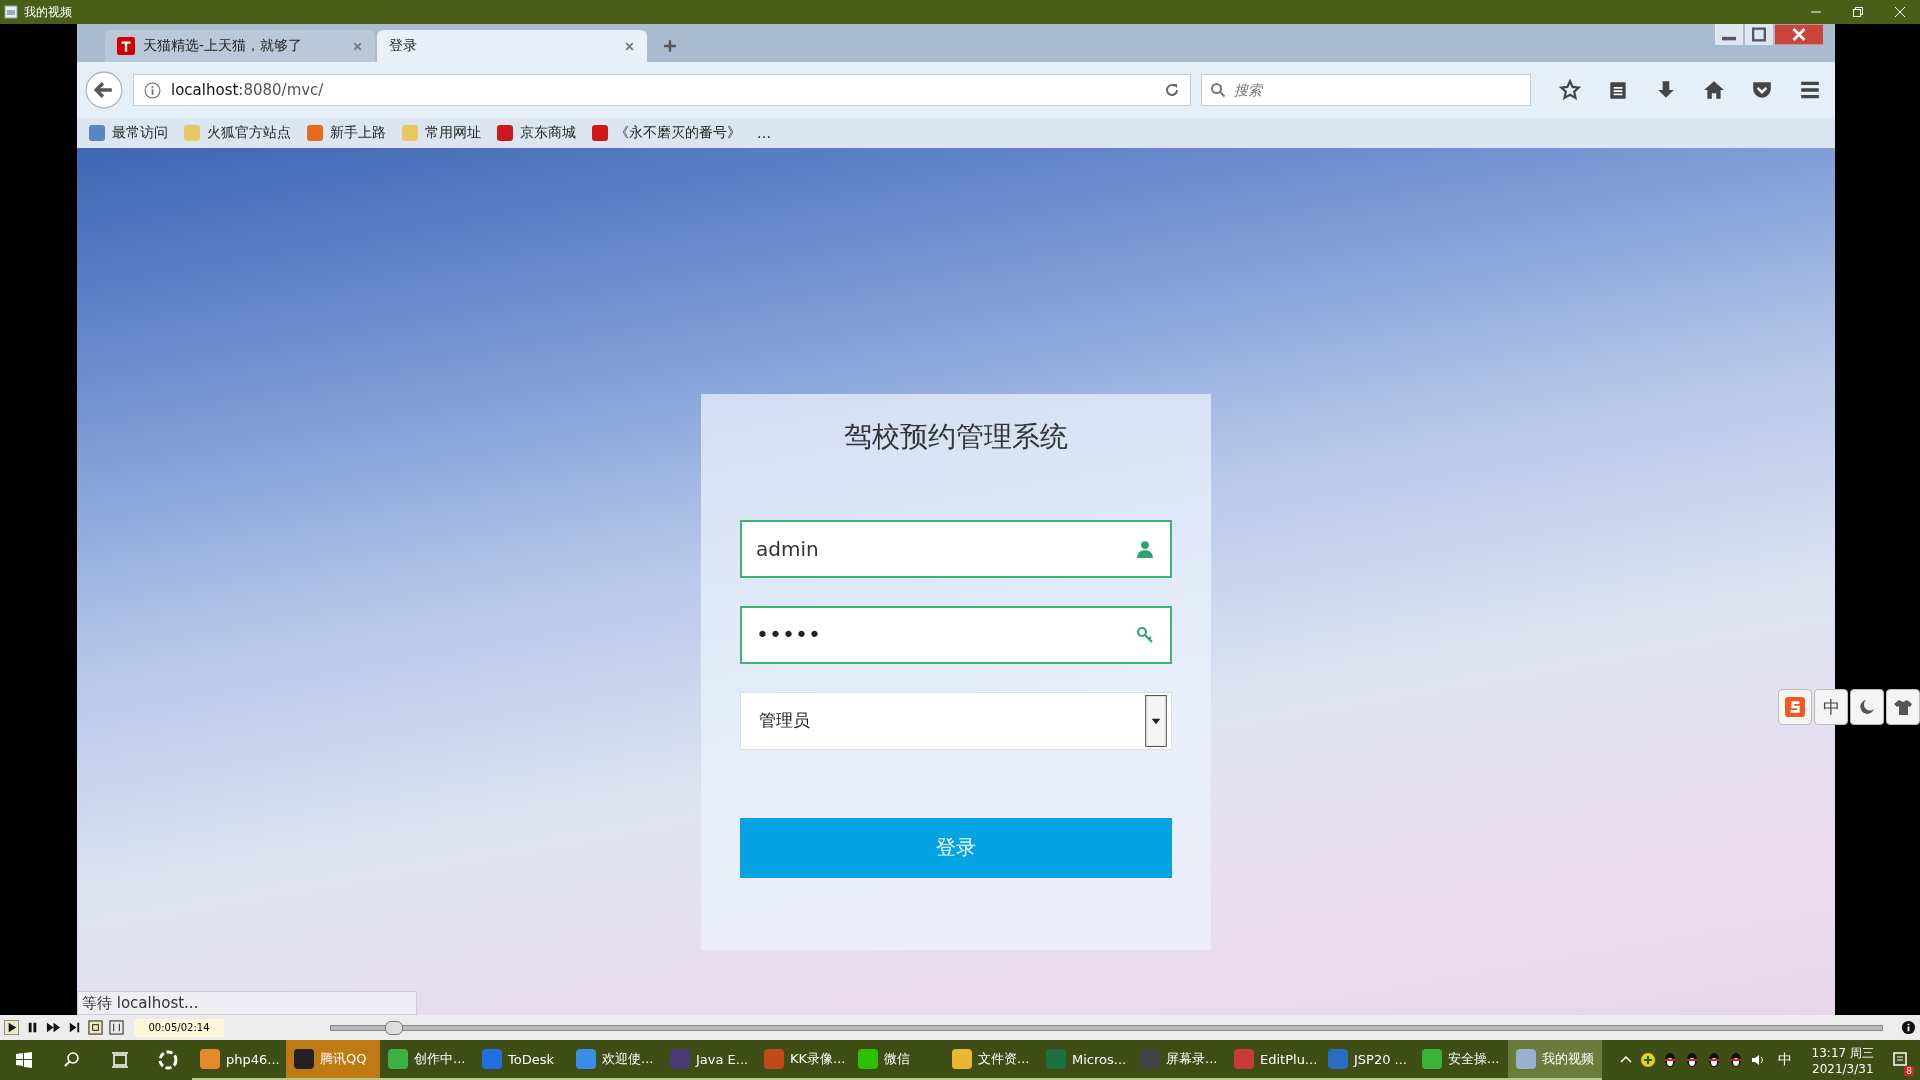 Image resolution: width=1920 pixels, height=1080 pixels. What do you see at coordinates (1757, 1060) in the screenshot?
I see `speaker-icon` at bounding box center [1757, 1060].